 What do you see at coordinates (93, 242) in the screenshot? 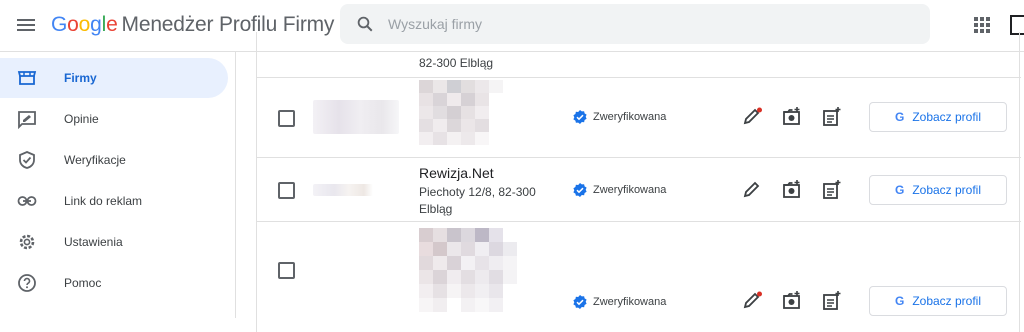
I see `sidebar-item-label: Ustawienia` at bounding box center [93, 242].